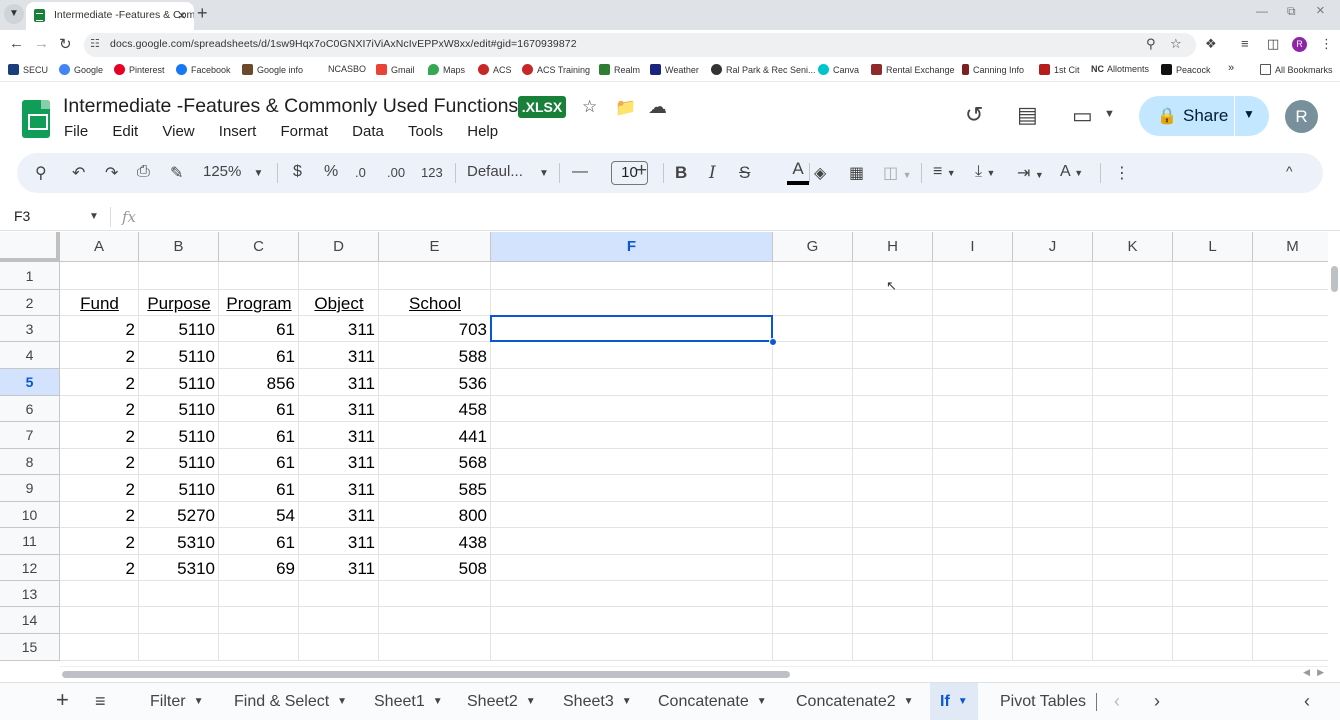  What do you see at coordinates (339, 247) in the screenshot?
I see `column-header-d: D` at bounding box center [339, 247].